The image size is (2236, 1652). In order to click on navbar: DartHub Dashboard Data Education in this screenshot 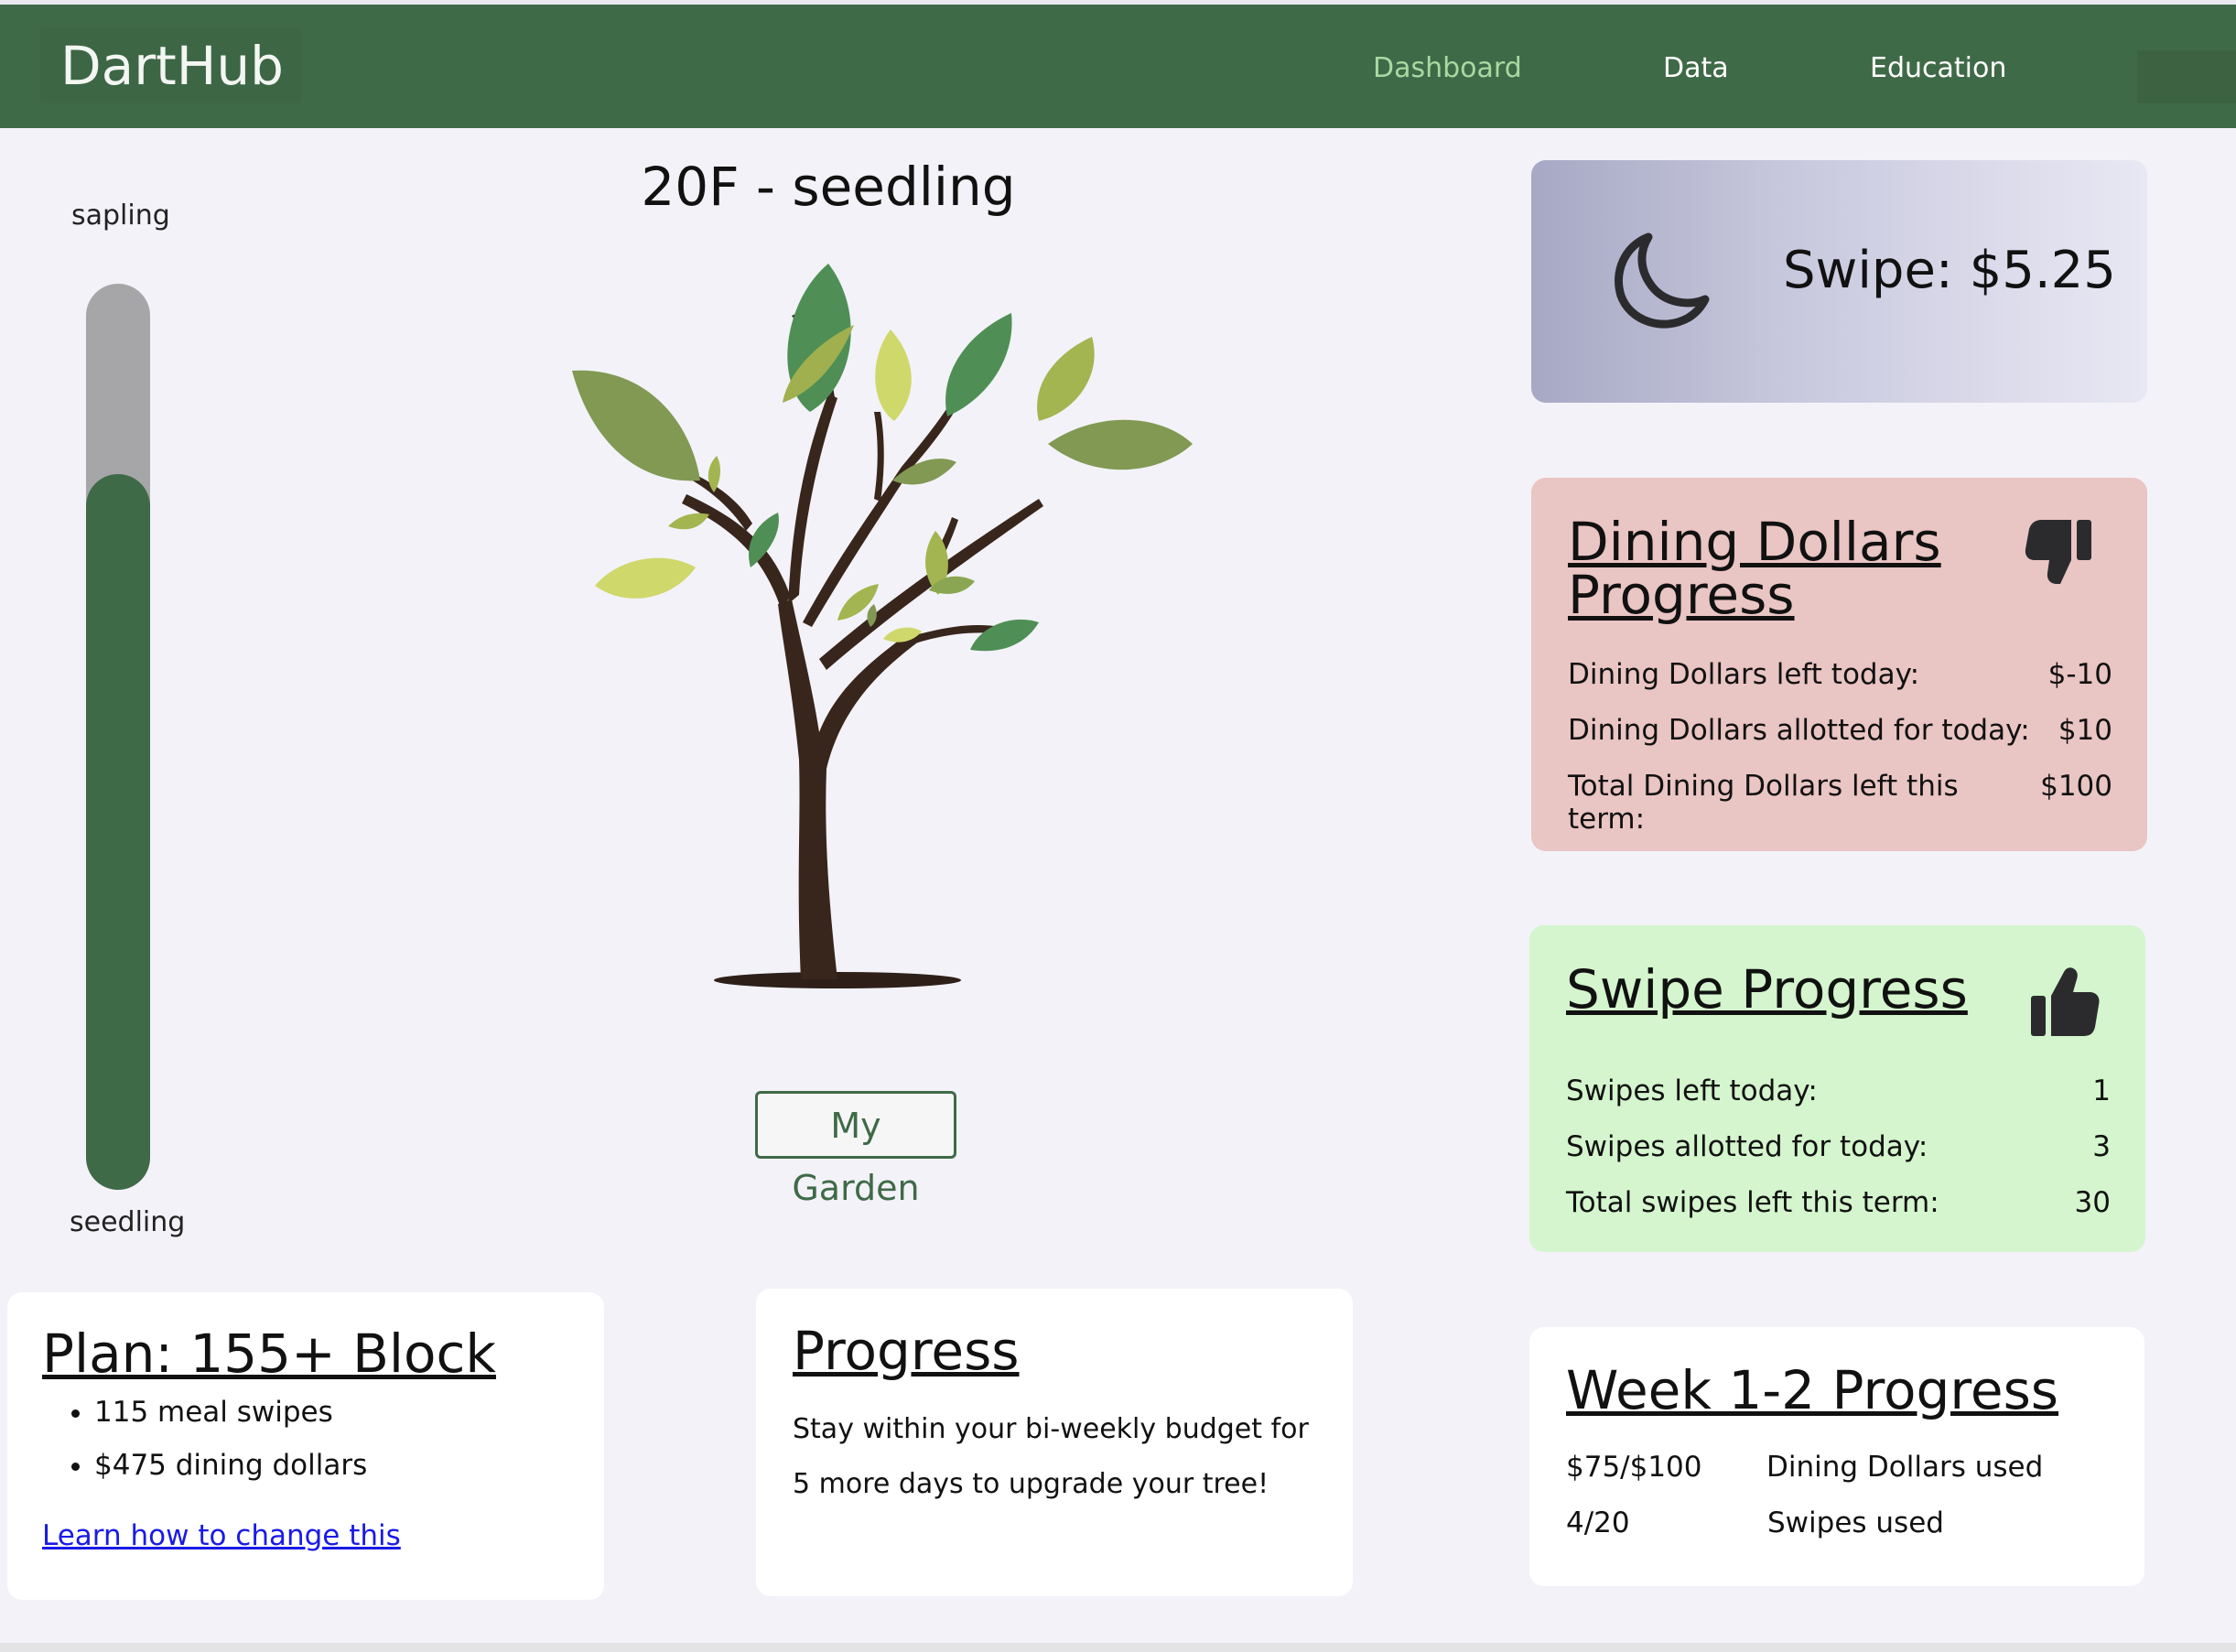, I will do `click(1118, 66)`.